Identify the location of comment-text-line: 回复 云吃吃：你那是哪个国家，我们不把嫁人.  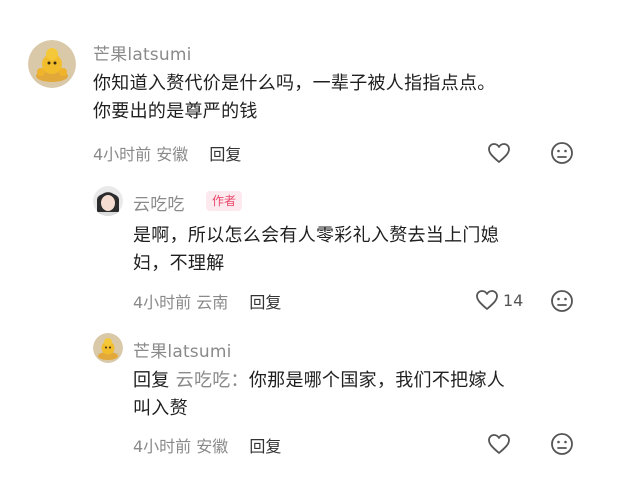
(373, 381).